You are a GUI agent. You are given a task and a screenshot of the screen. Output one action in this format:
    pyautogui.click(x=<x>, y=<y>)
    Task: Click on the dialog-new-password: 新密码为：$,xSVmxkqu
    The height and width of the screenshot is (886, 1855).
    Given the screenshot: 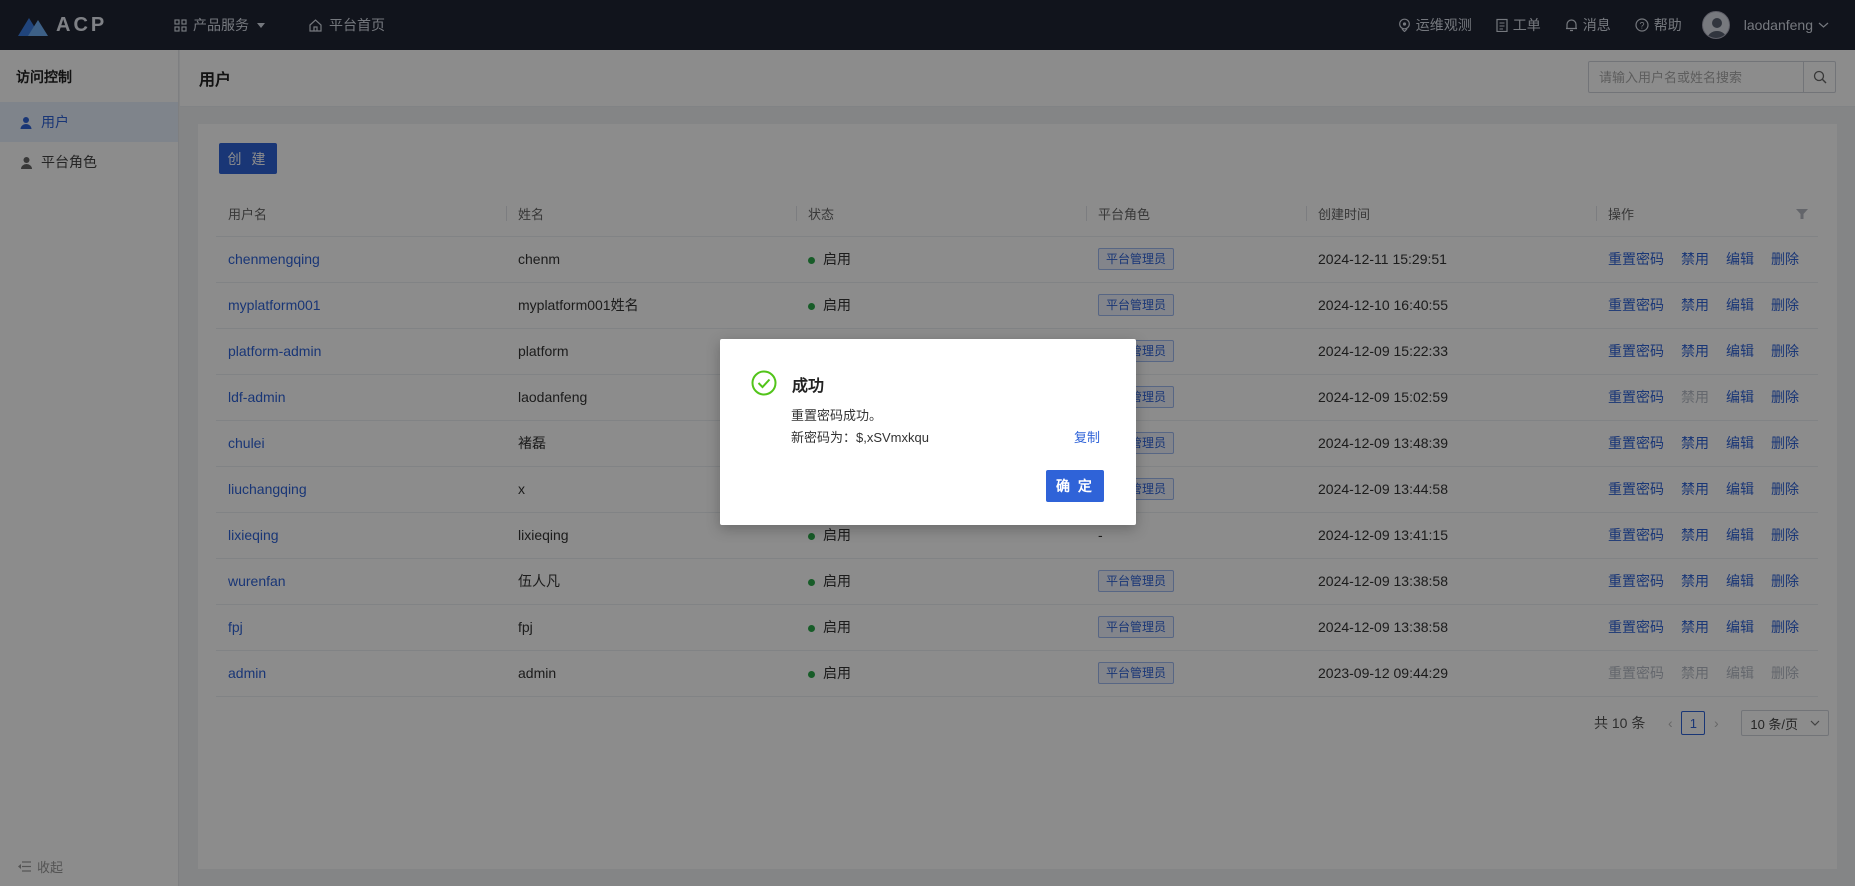 What is the action you would take?
    pyautogui.click(x=860, y=437)
    